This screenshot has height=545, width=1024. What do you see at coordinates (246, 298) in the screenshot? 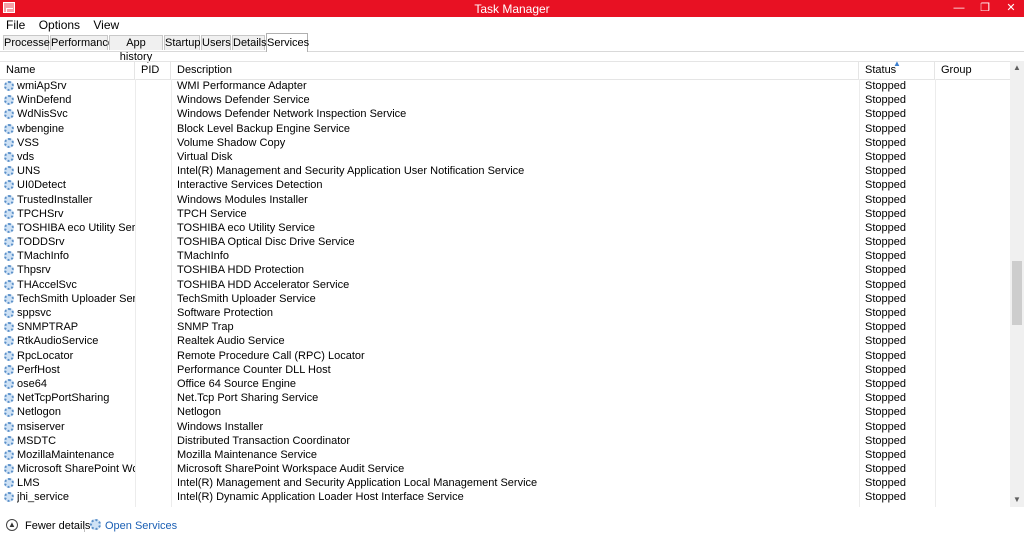
I see `service-description-cell: TechSmith Uploader Service` at bounding box center [246, 298].